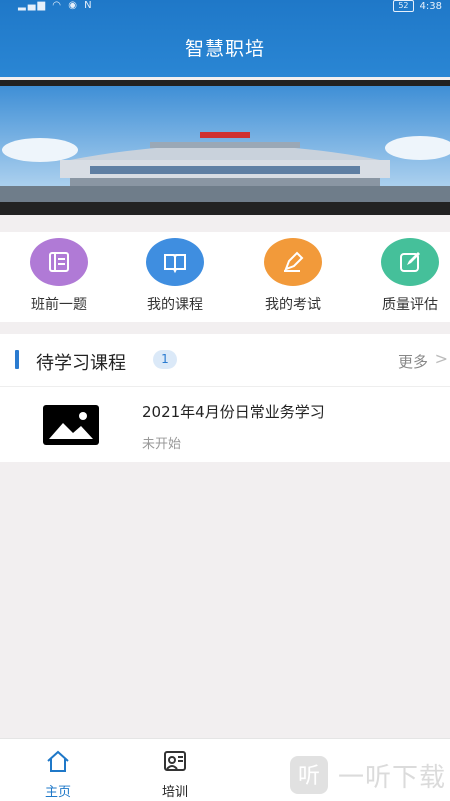 This screenshot has width=450, height=801. What do you see at coordinates (410, 305) in the screenshot?
I see `menu-label: 质量评估` at bounding box center [410, 305].